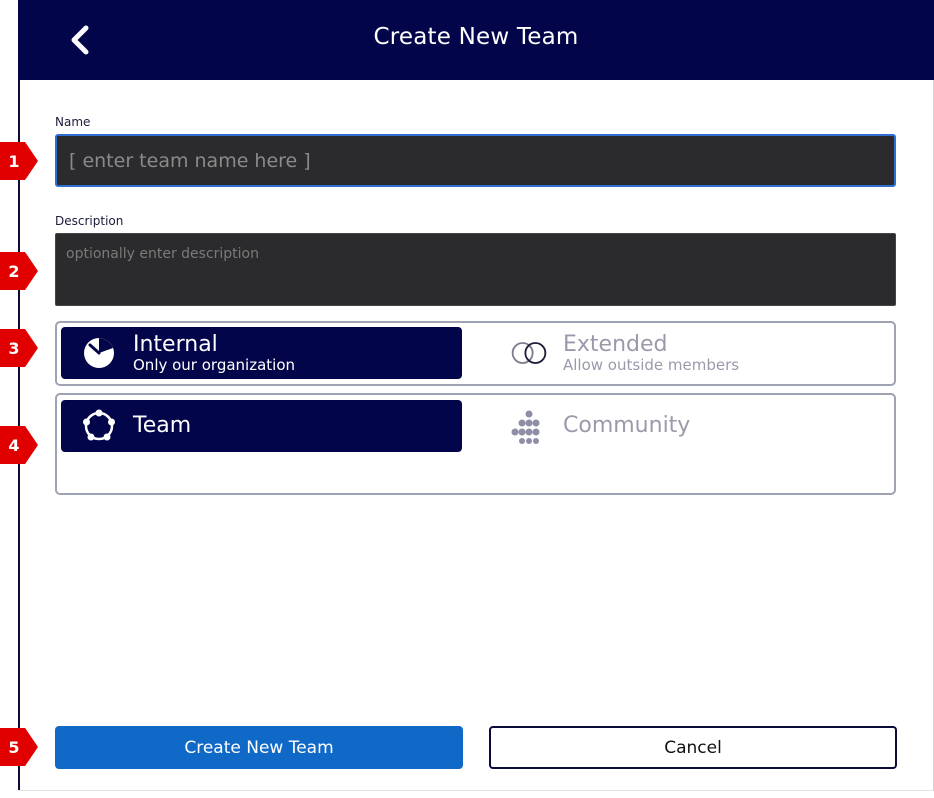 This screenshot has height=798, width=934. Describe the element at coordinates (162, 425) in the screenshot. I see `team-title: Team` at that location.